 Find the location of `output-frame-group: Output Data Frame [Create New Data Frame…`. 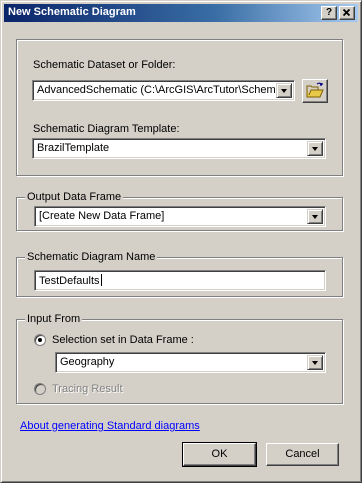

output-frame-group: Output Data Frame [Create New Data Frame… is located at coordinates (179, 211).